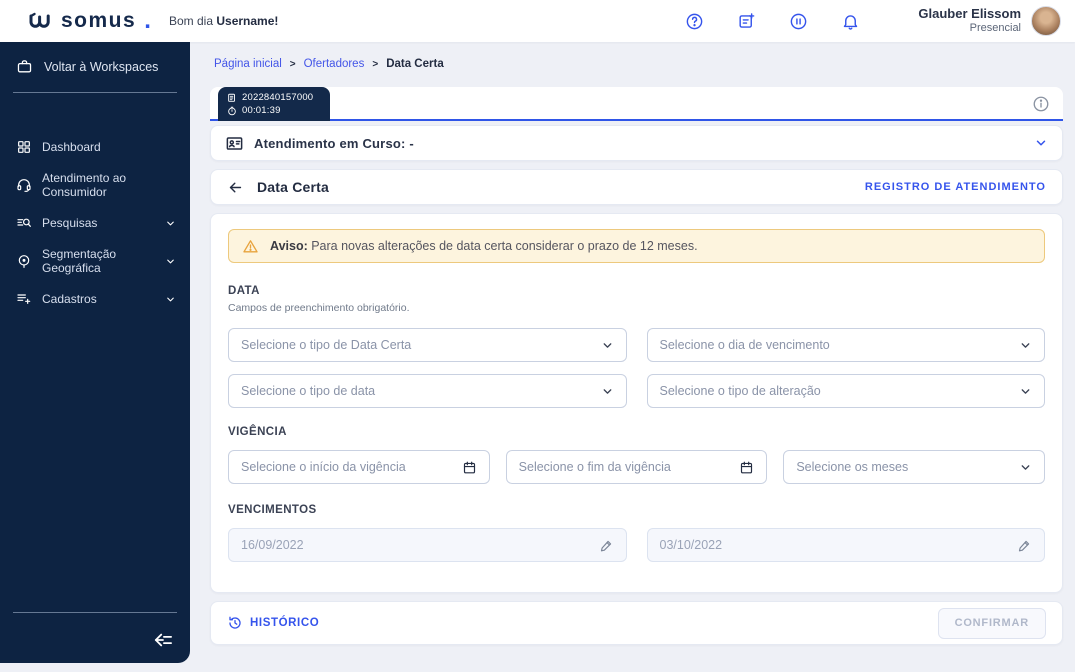  I want to click on search-list-icon, so click(24, 223).